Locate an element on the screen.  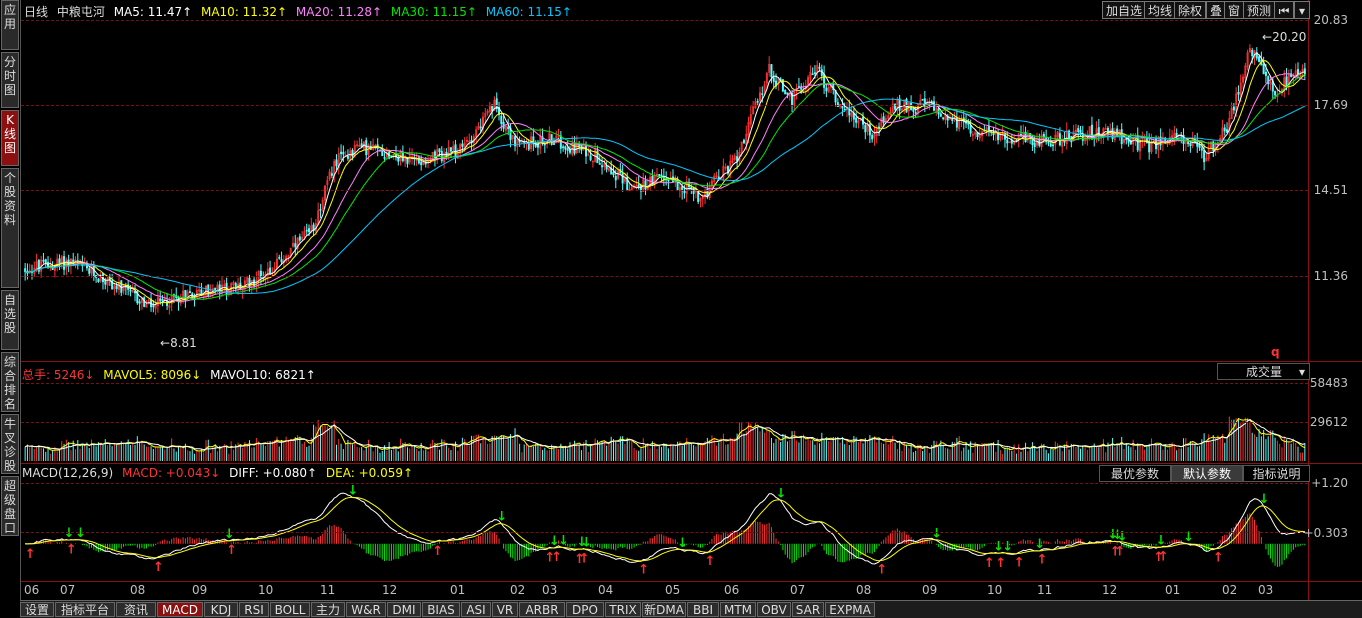
indicator-tab-bbi: BBI is located at coordinates (703, 609).